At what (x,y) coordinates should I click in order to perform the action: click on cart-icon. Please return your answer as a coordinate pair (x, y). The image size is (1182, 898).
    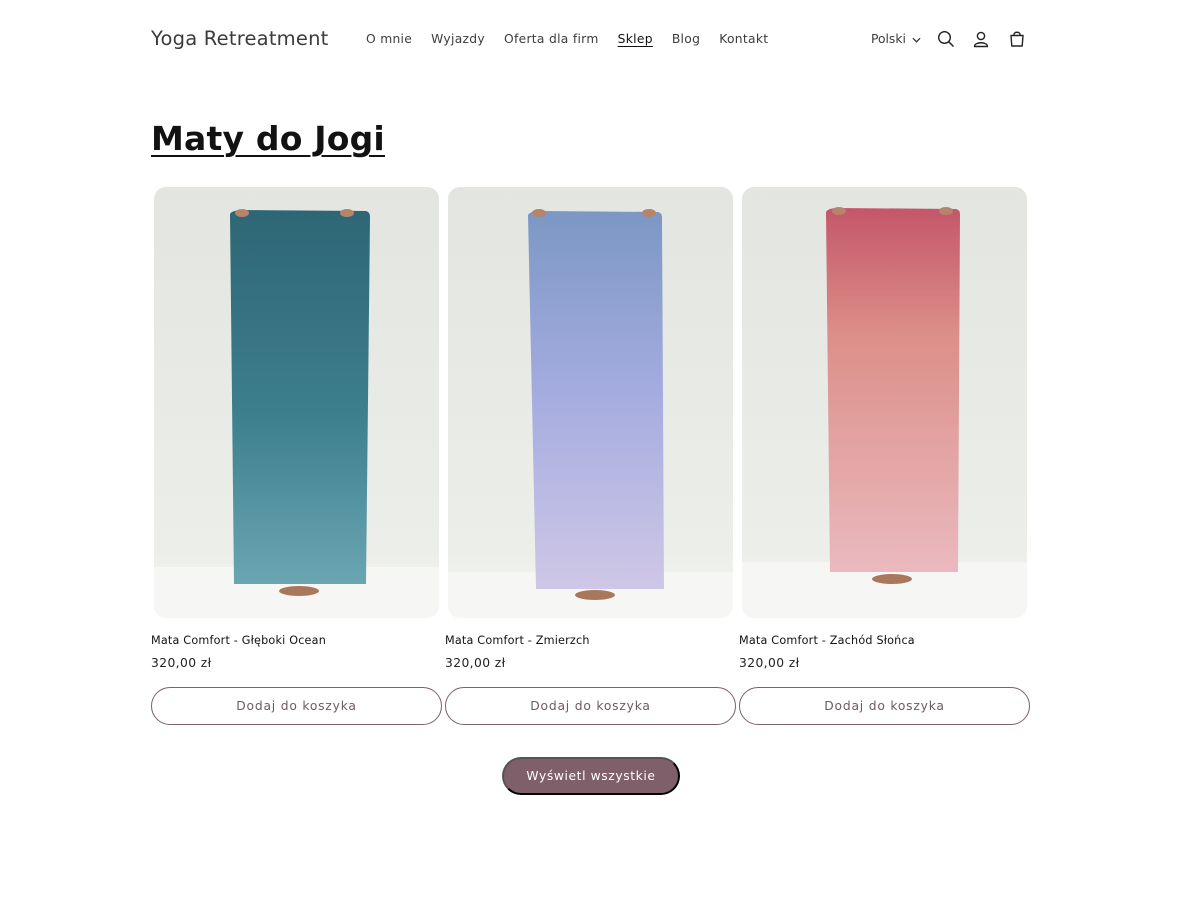
    Looking at the image, I should click on (1017, 39).